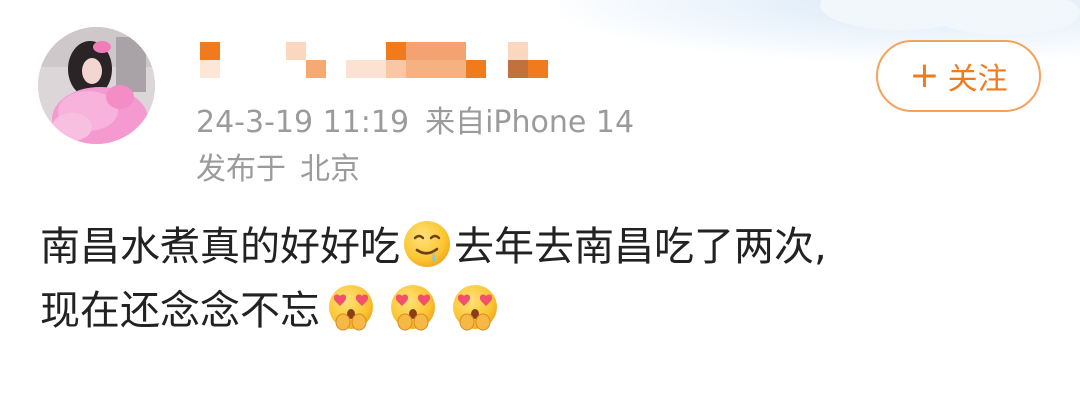  What do you see at coordinates (545, 311) in the screenshot?
I see `post-text-line-2: 现在还念念不忘` at bounding box center [545, 311].